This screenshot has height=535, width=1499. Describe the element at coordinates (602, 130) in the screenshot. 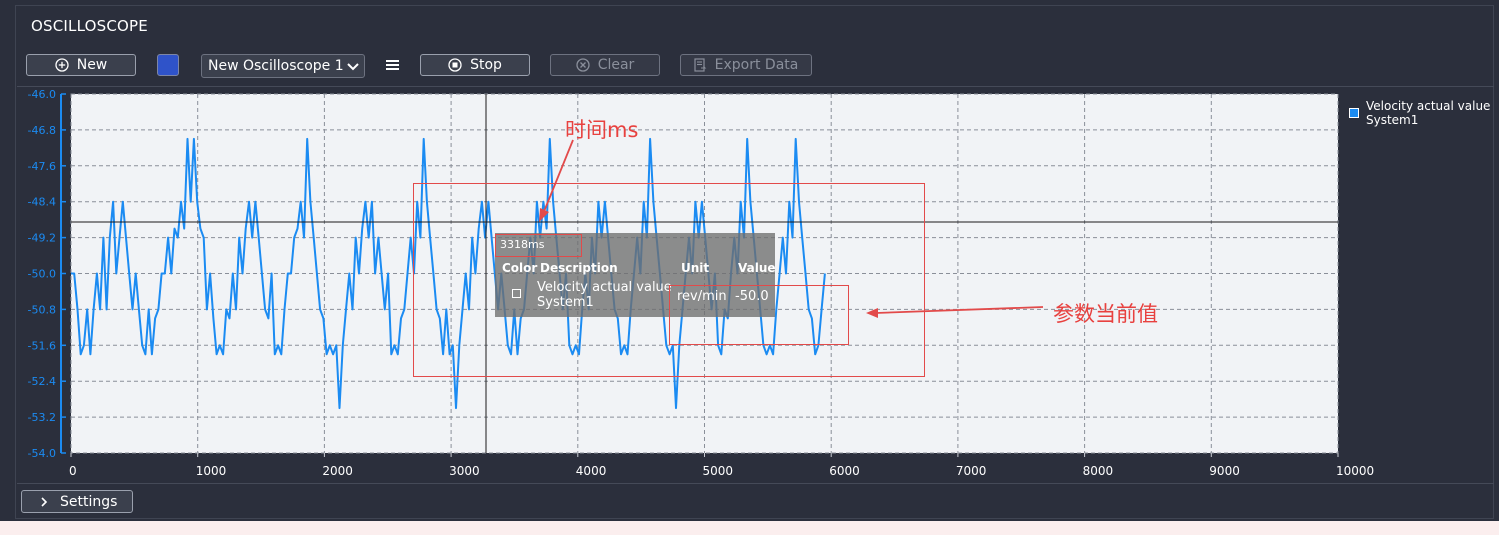

I see `annotation-time-label: 时间ms` at that location.